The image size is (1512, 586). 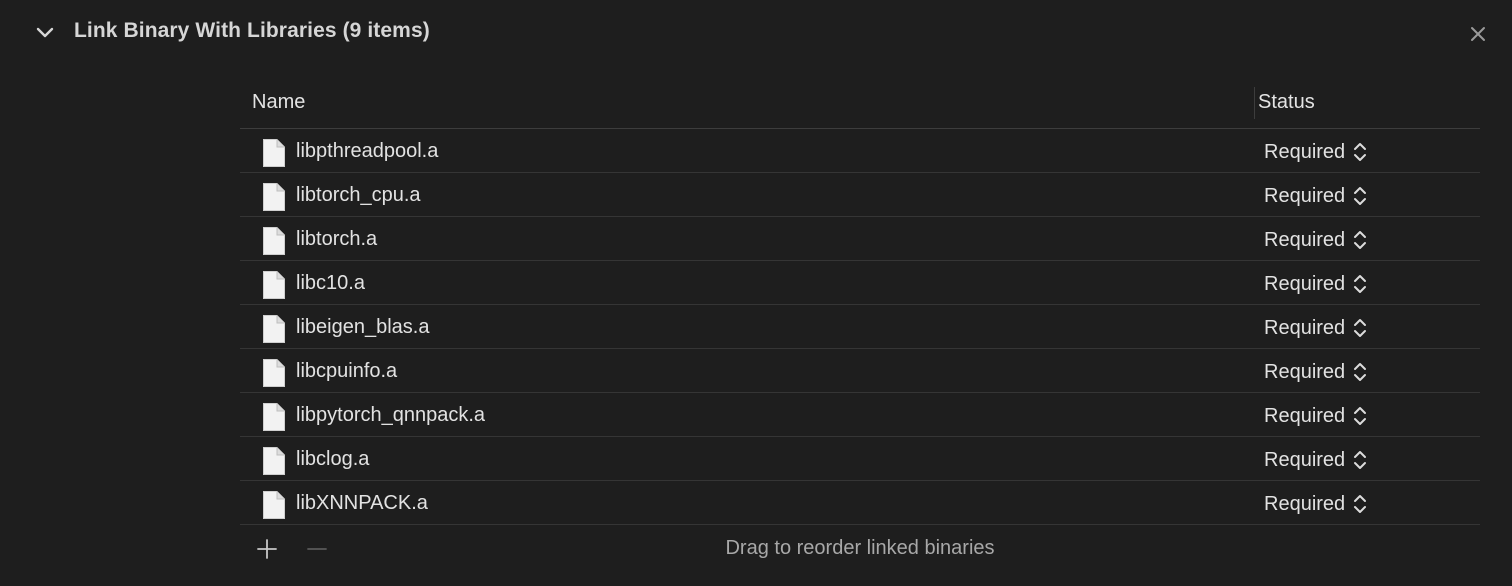 I want to click on library-name: libcpuinfo.a, so click(x=347, y=371).